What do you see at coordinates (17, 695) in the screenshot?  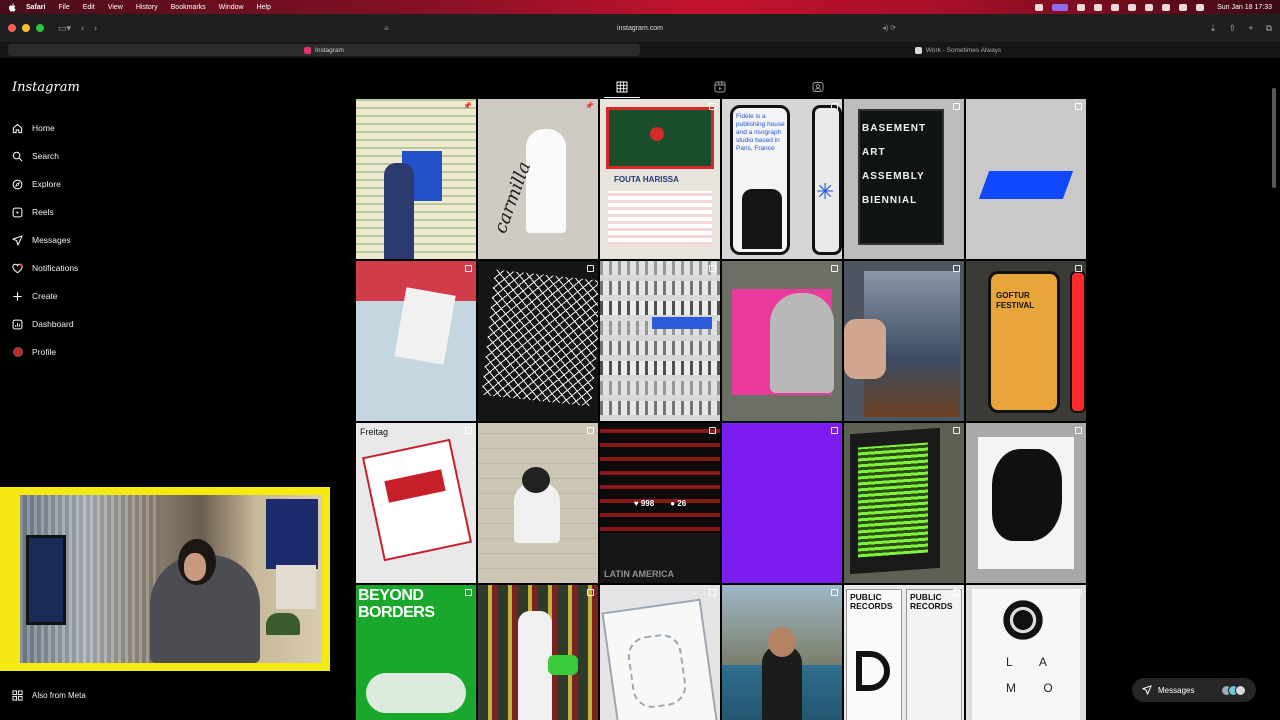 I see `meta-apps-icon` at bounding box center [17, 695].